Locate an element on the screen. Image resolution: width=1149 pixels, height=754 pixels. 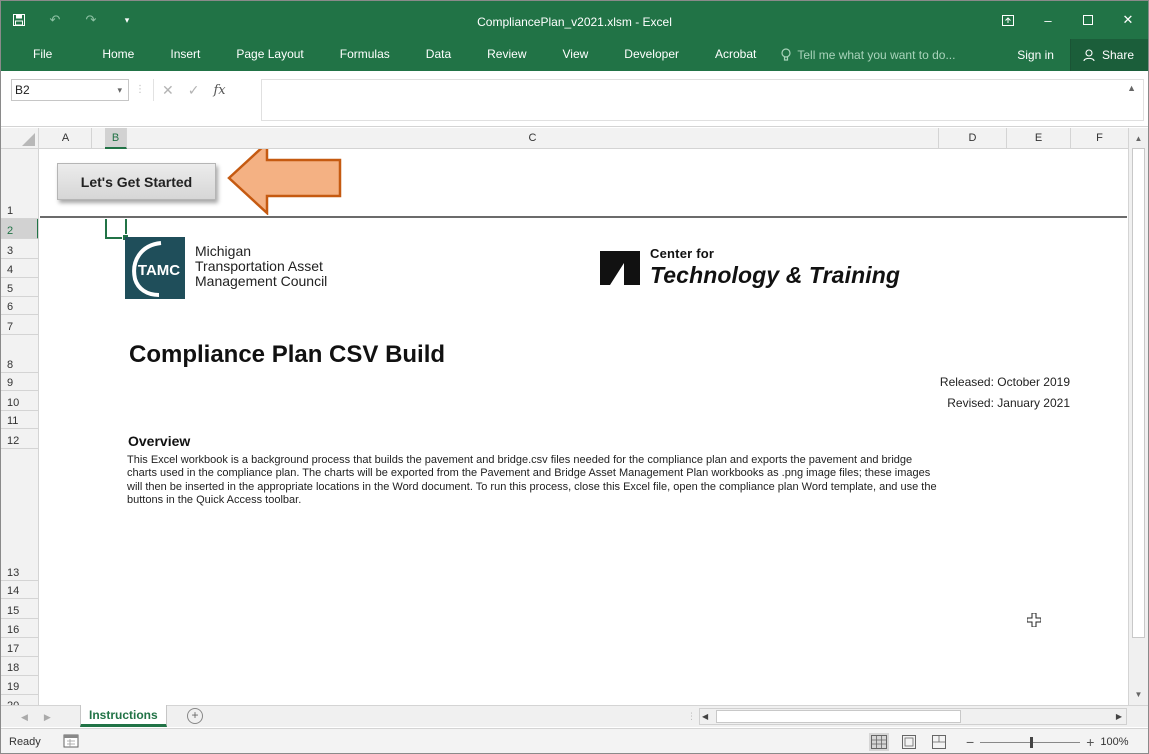
close-icon: ✕ is located at coordinates (1128, 20).